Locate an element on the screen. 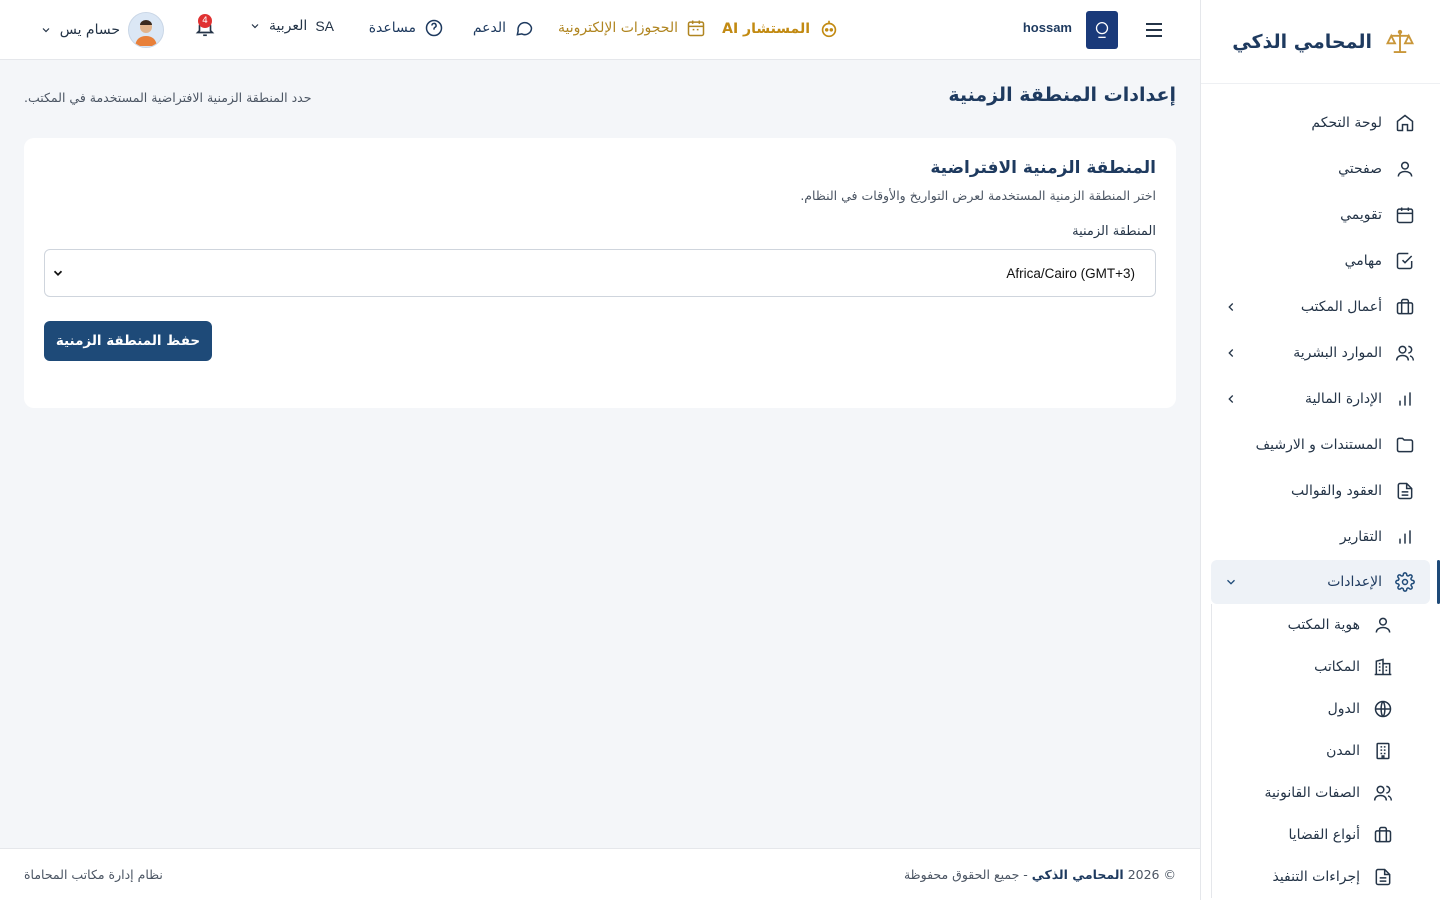 Image resolution: width=1440 pixels, height=900 pixels. sidebar-item-documents: المستندات و الارشيف is located at coordinates (1320, 445).